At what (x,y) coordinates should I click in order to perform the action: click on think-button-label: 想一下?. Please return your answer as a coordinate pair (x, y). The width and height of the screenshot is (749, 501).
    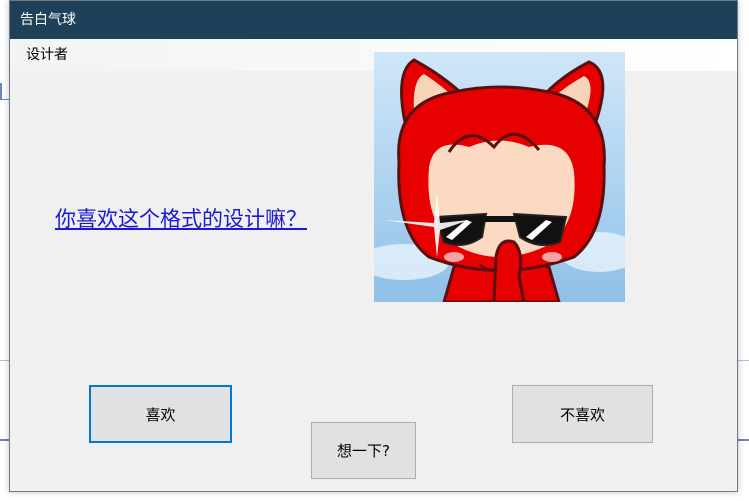
    Looking at the image, I should click on (363, 451).